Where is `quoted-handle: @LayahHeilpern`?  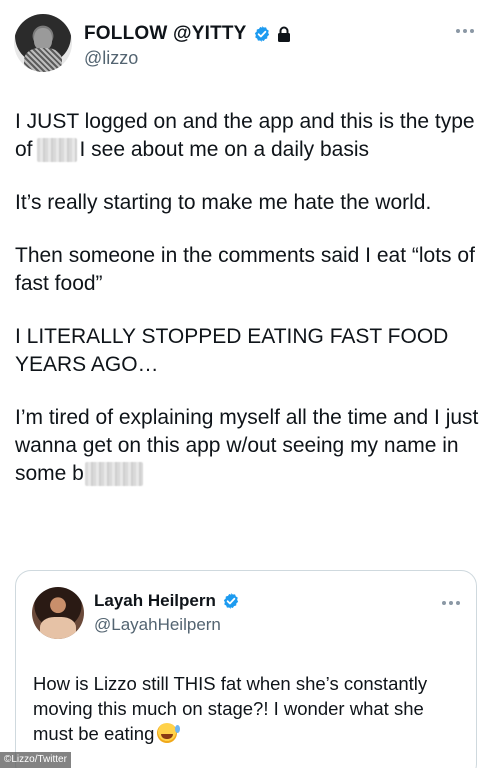
quoted-handle: @LayahHeilpern is located at coordinates (157, 625).